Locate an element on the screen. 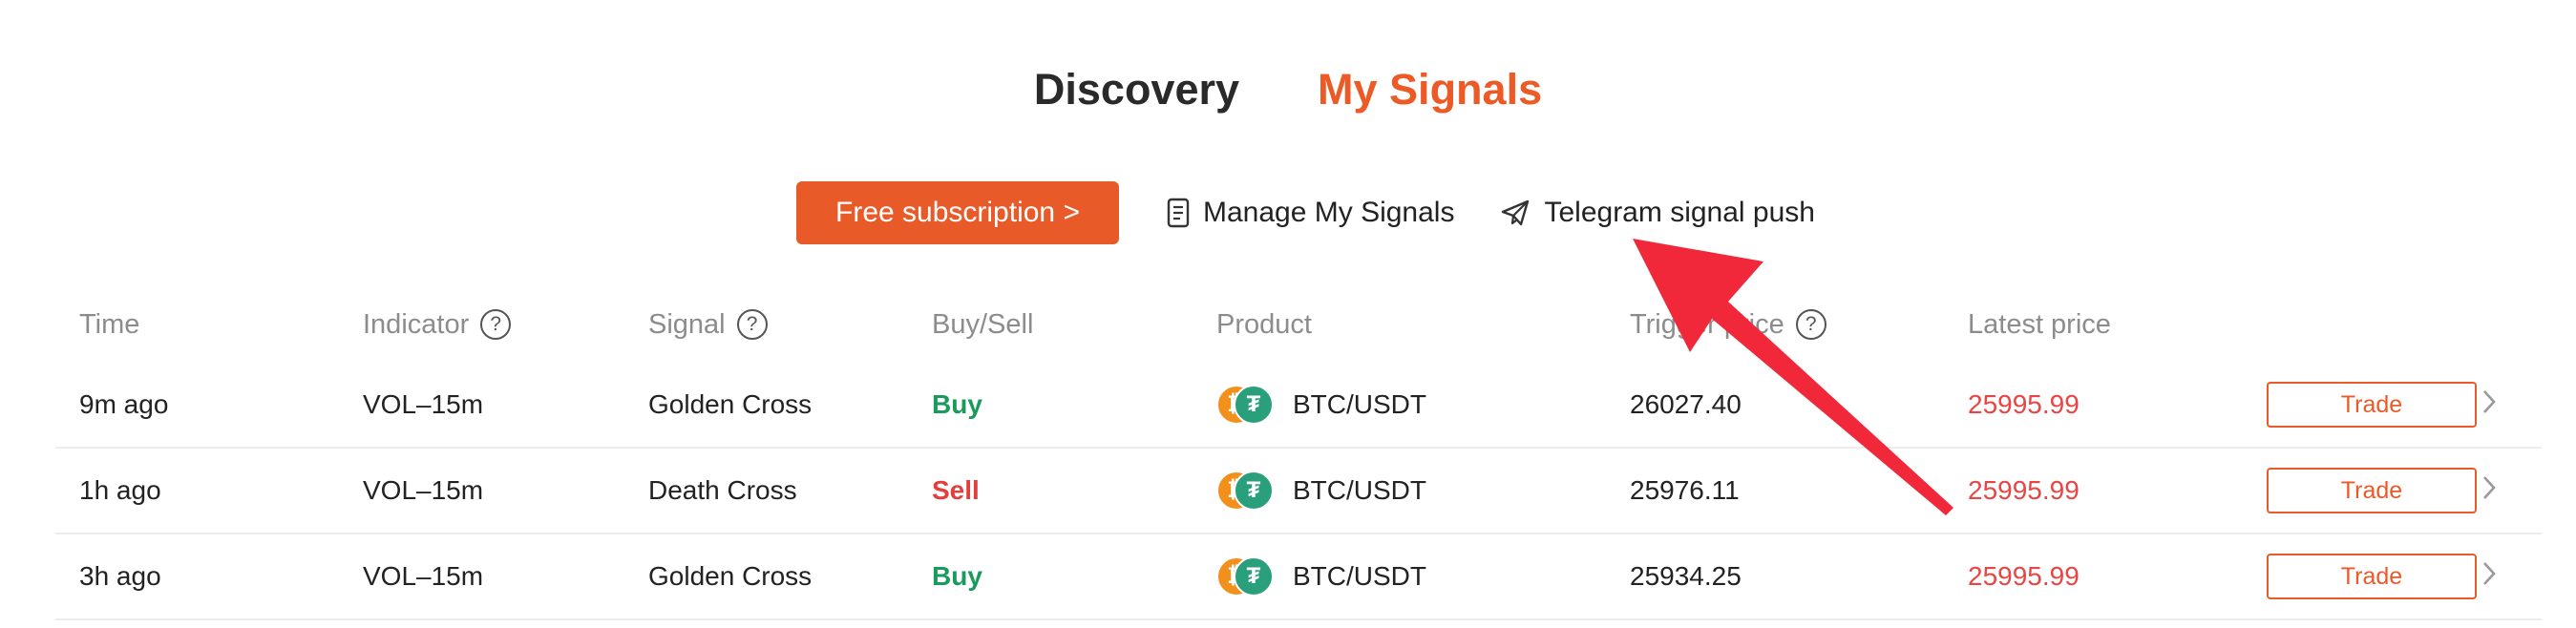 The height and width of the screenshot is (628, 2576). header-signal-label: Signal is located at coordinates (687, 324).